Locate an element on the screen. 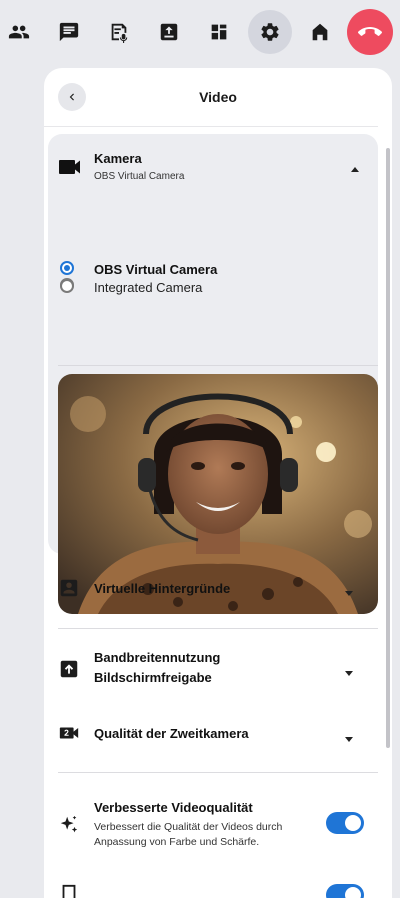 This screenshot has width=400, height=898. caret-up-icon is located at coordinates (355, 166).